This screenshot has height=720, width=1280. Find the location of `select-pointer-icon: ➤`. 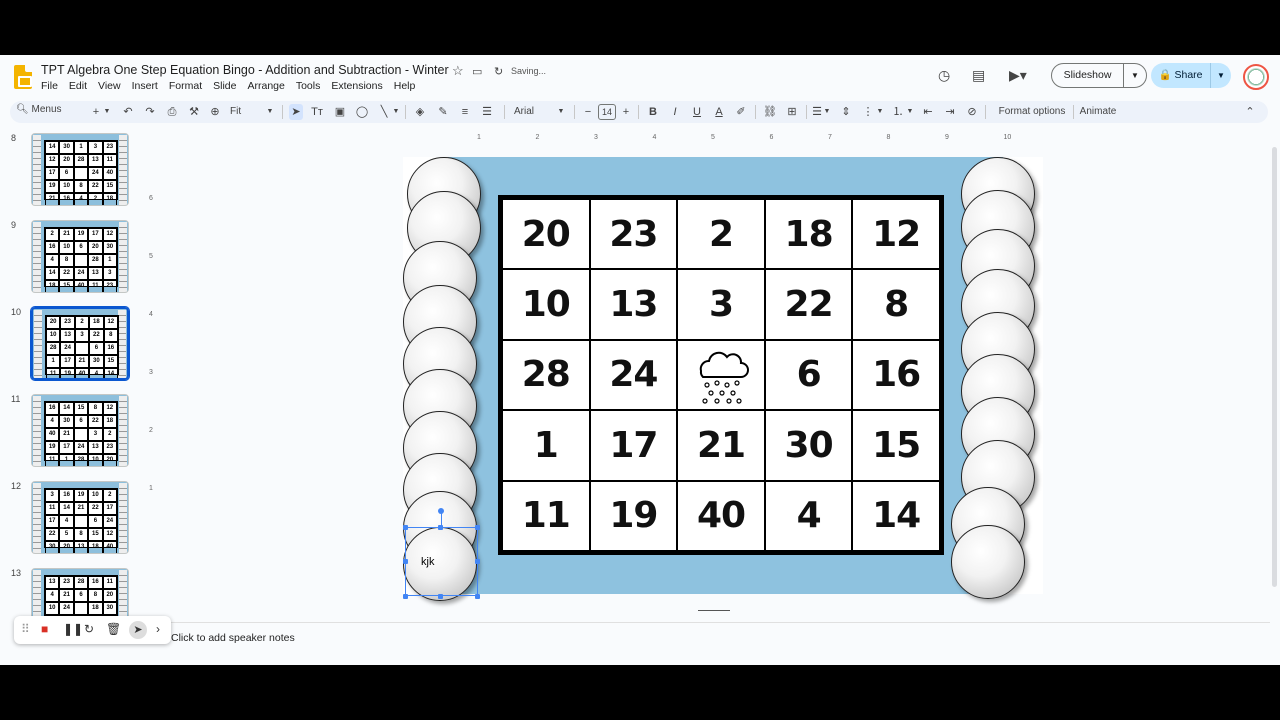

select-pointer-icon: ➤ is located at coordinates (296, 112).